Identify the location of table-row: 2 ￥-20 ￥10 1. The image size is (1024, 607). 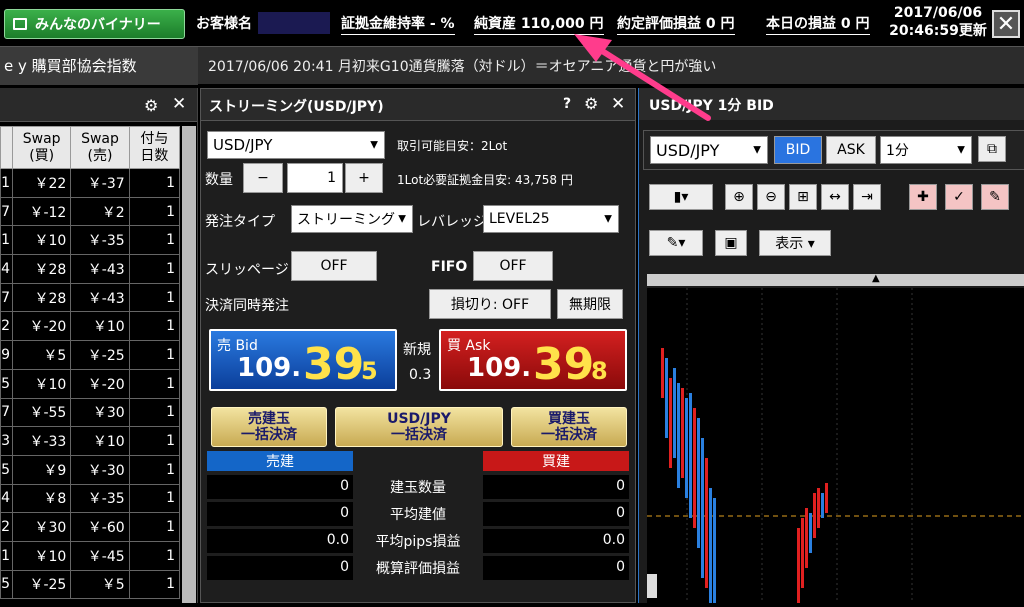
(90, 326).